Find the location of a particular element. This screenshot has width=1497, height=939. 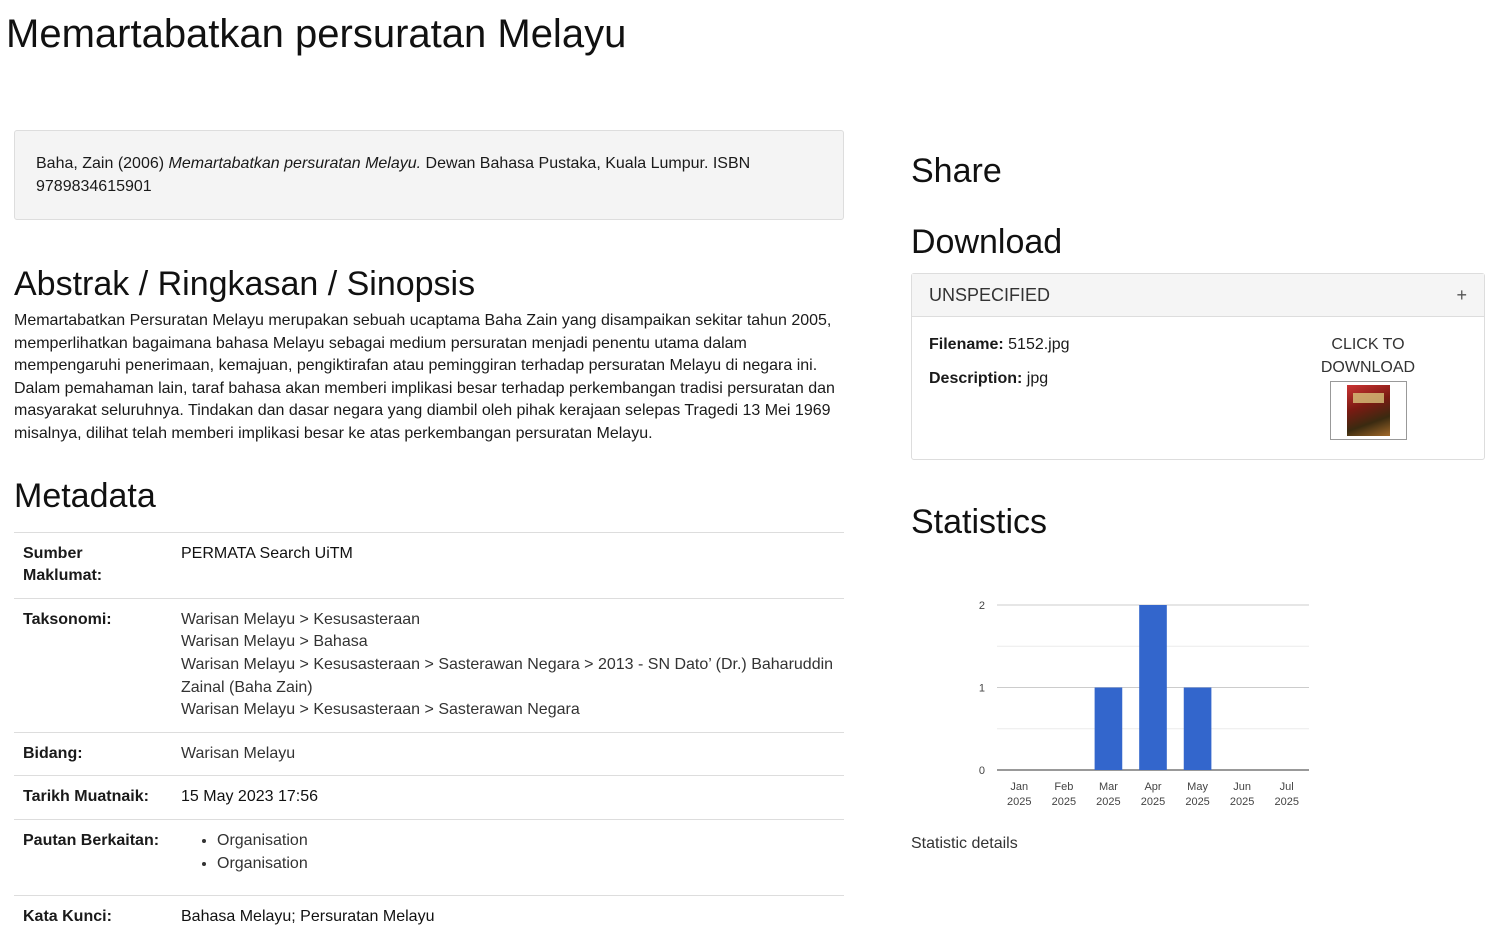

book-cover-thumbnail is located at coordinates (1368, 410).